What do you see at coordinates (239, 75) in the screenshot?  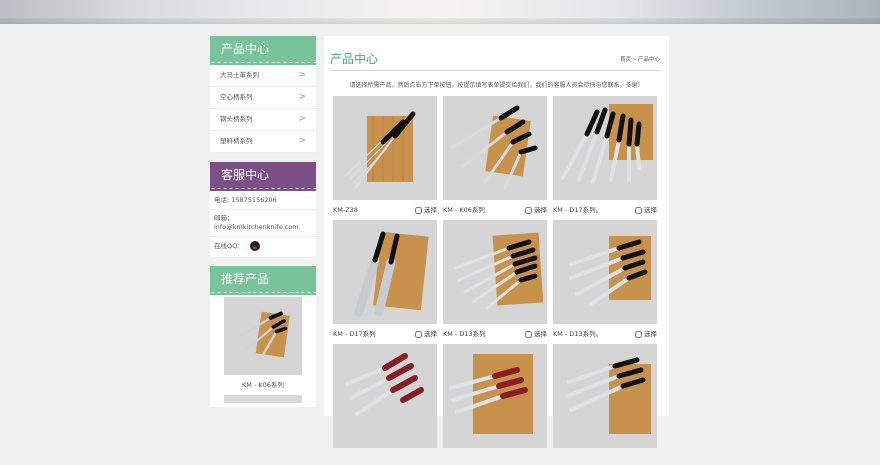 I see `category-label: 大马士革系列` at bounding box center [239, 75].